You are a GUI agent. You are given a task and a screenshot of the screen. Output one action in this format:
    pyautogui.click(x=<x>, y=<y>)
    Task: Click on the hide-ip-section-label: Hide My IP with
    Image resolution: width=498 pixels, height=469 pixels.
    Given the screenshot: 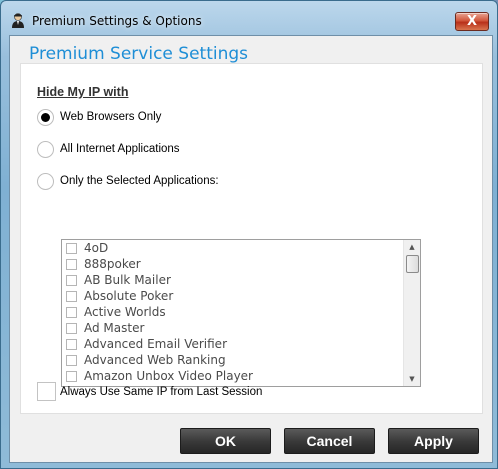 What is the action you would take?
    pyautogui.click(x=83, y=92)
    